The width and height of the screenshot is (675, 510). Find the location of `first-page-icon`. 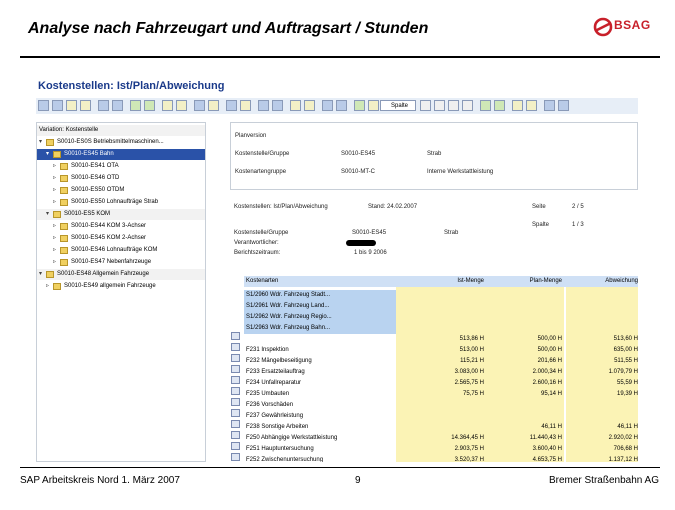

first-page-icon is located at coordinates (425, 105).